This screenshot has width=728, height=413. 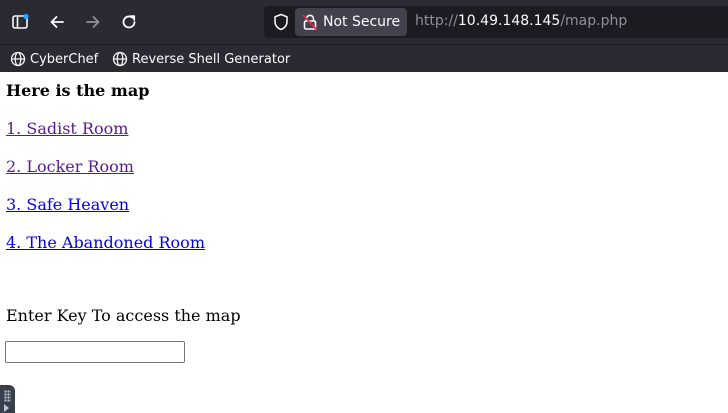 I want to click on bookmark-cyberchef: CyberChef, so click(x=54, y=59).